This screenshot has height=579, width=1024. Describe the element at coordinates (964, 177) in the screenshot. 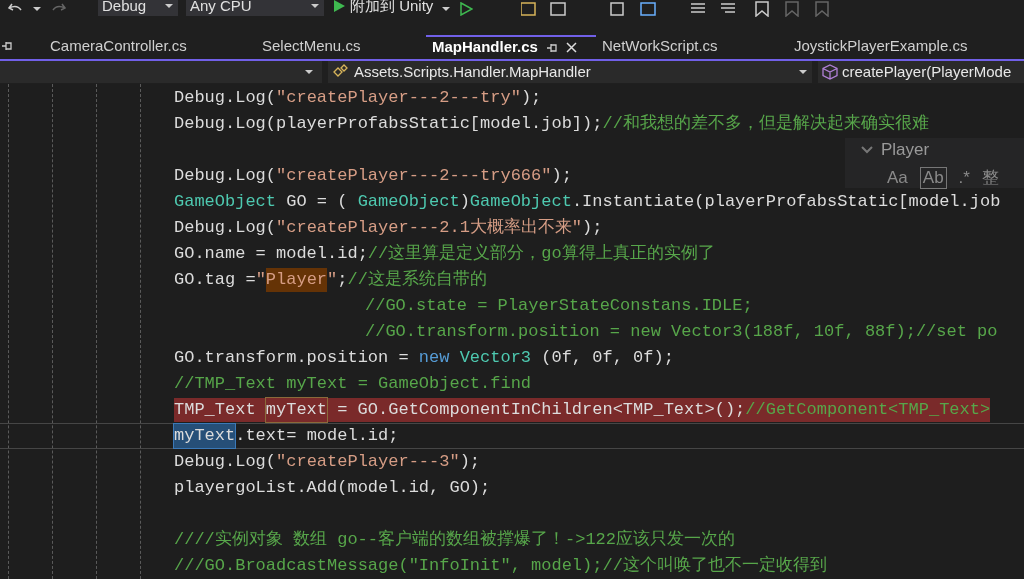

I see `find-option-button: .*` at that location.